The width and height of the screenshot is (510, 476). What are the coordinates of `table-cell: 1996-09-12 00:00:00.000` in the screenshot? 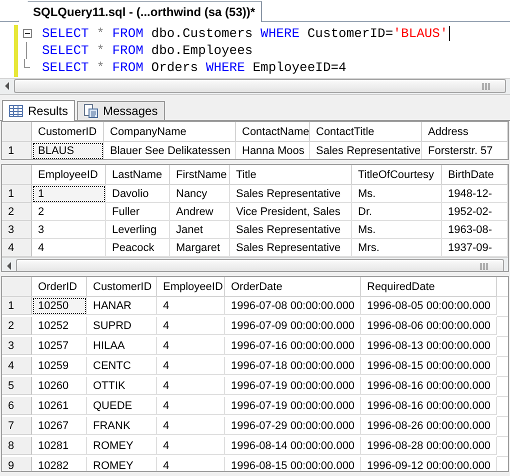 It's located at (429, 464).